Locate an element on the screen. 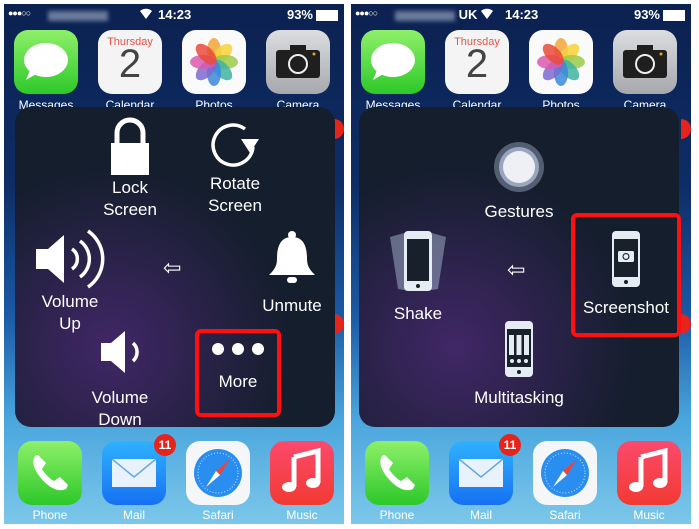 This screenshot has height=529, width=699. shake-icon is located at coordinates (418, 261).